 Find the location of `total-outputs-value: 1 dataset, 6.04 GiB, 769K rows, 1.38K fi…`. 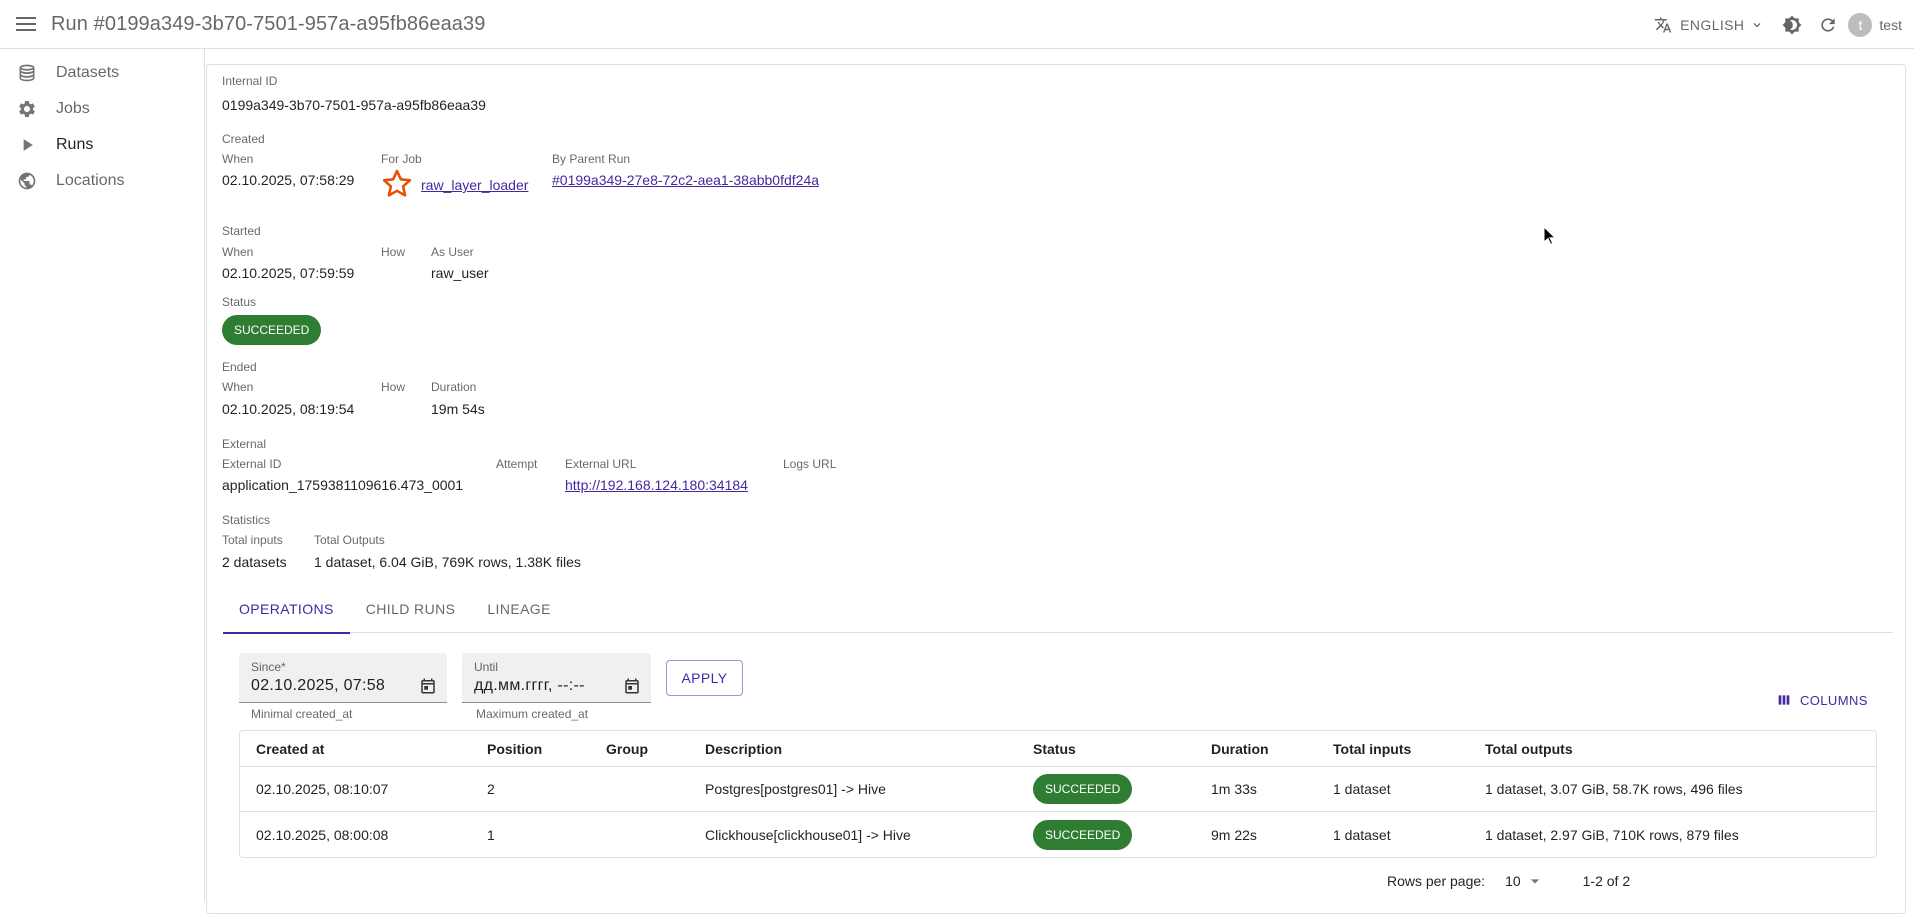

total-outputs-value: 1 dataset, 6.04 GiB, 769K rows, 1.38K fi… is located at coordinates (447, 562).